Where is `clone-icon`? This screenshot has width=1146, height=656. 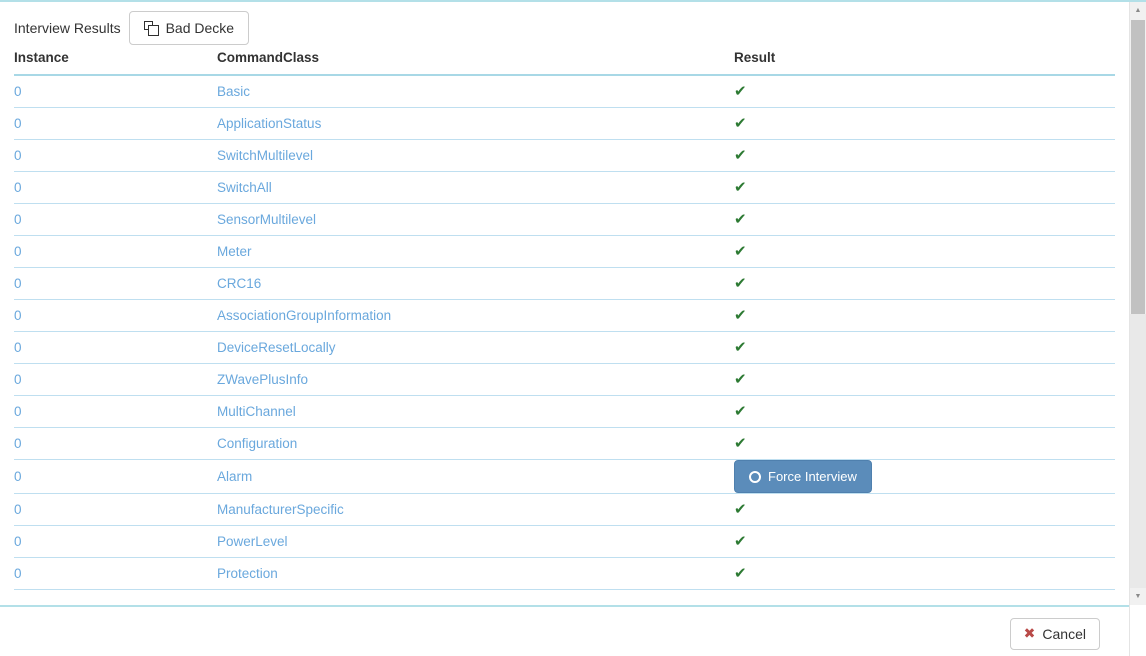 clone-icon is located at coordinates (151, 28).